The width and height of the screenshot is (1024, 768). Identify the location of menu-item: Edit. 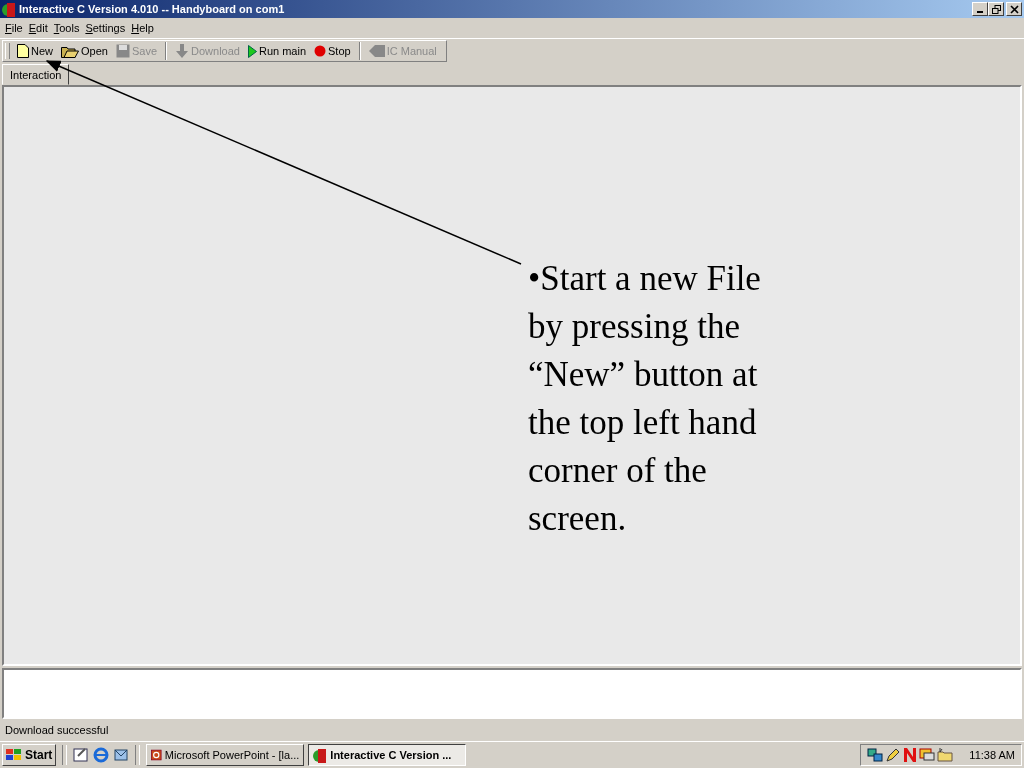
(38, 28).